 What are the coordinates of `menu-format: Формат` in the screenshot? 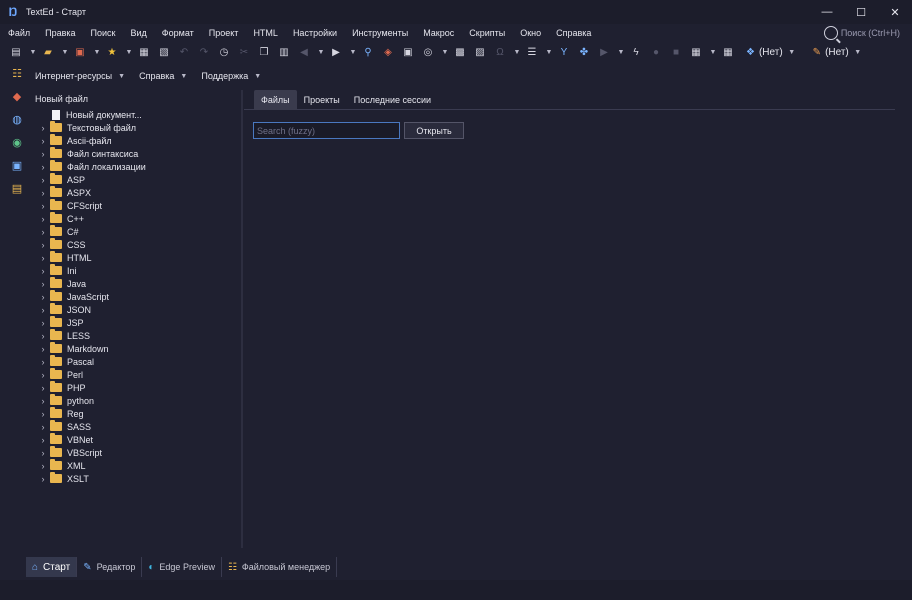 It's located at (178, 33).